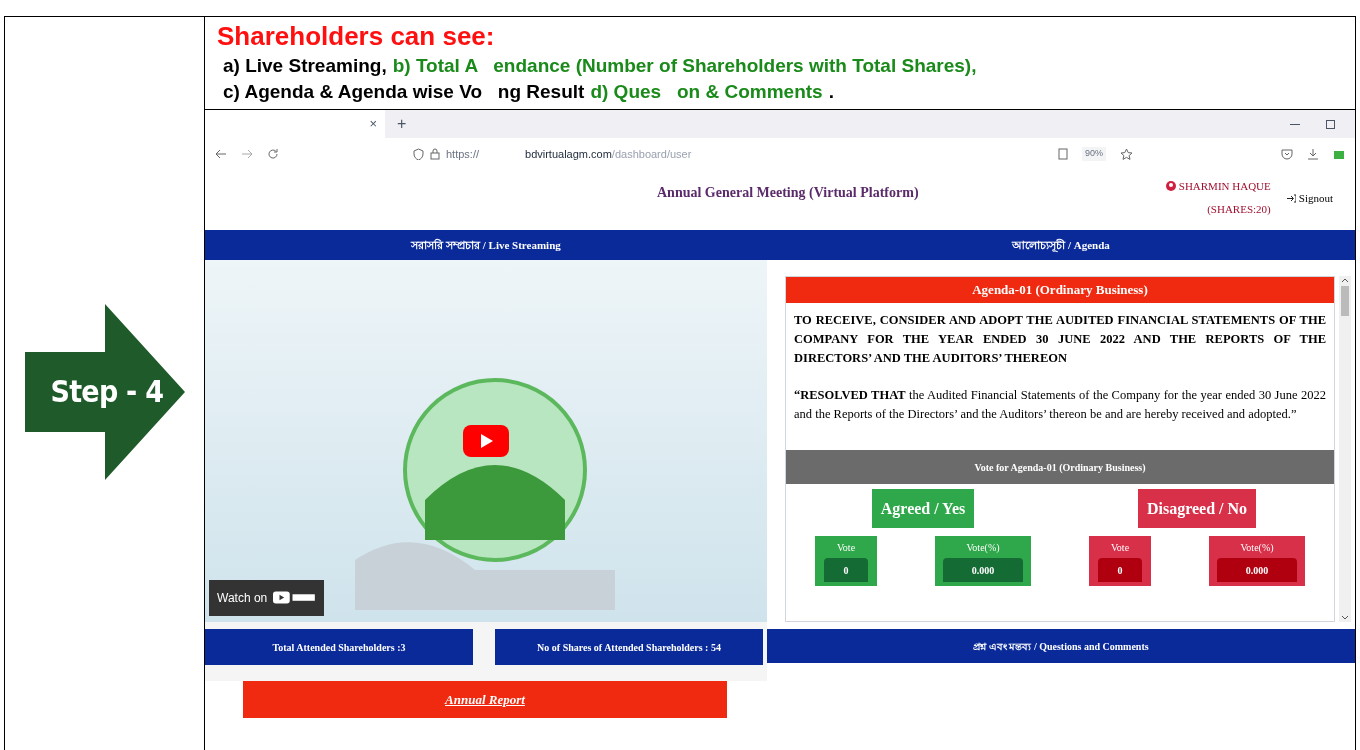 The width and height of the screenshot is (1360, 750). I want to click on reload-icon, so click(273, 154).